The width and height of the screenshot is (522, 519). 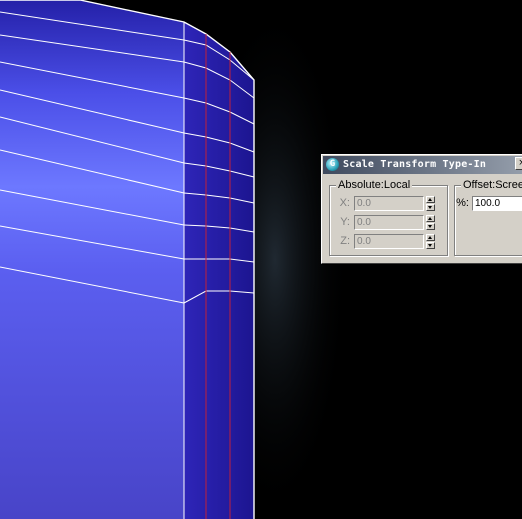 I want to click on app-icon: G, so click(x=332, y=164).